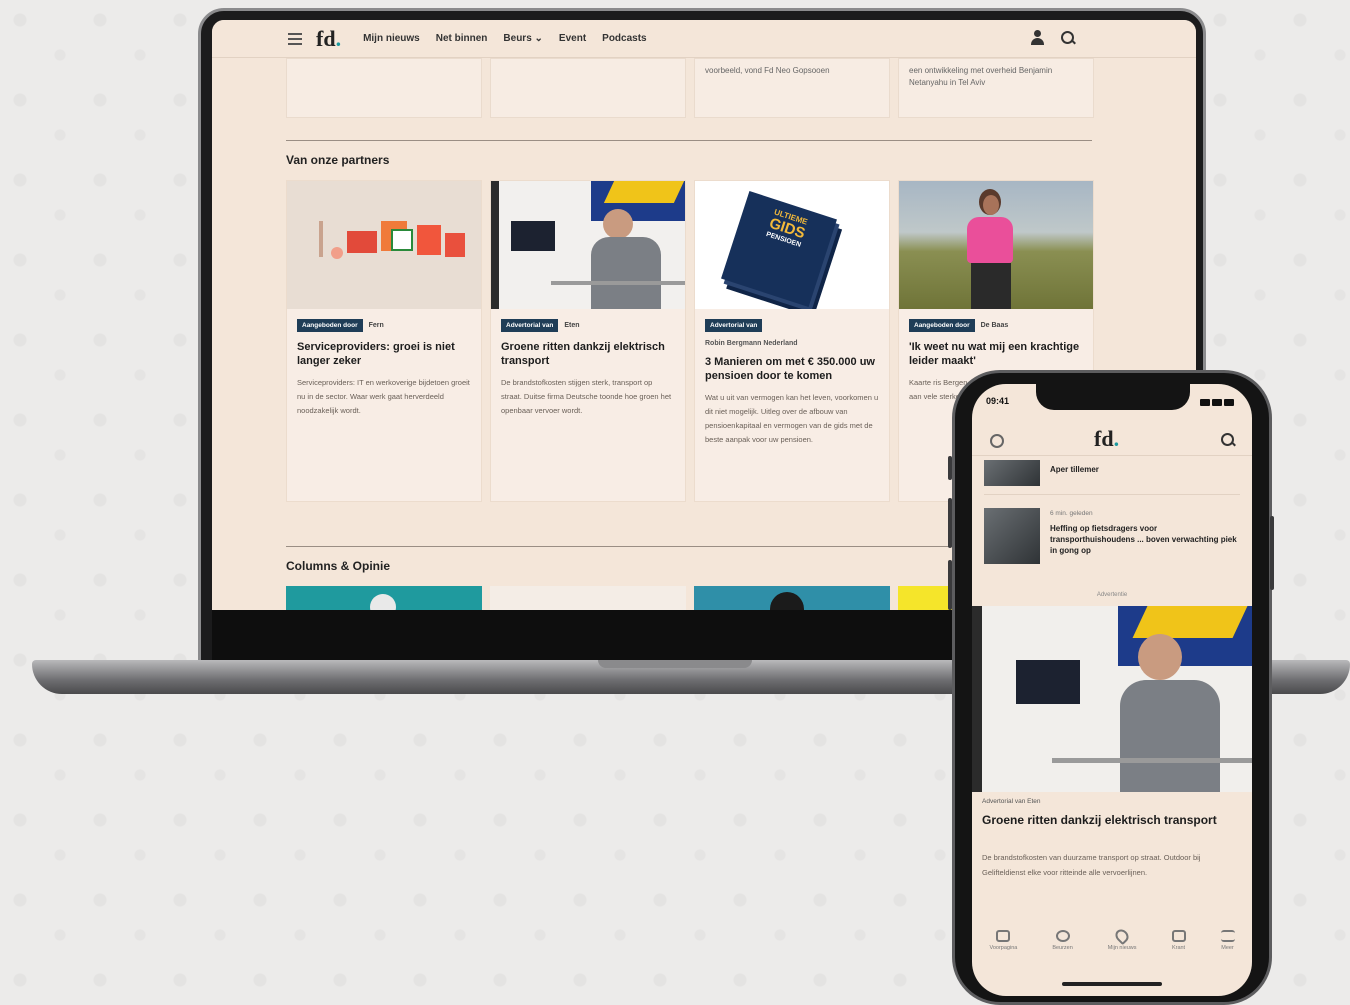 Image resolution: width=1350 pixels, height=1005 pixels. I want to click on electric-truck-photo, so click(588, 245).